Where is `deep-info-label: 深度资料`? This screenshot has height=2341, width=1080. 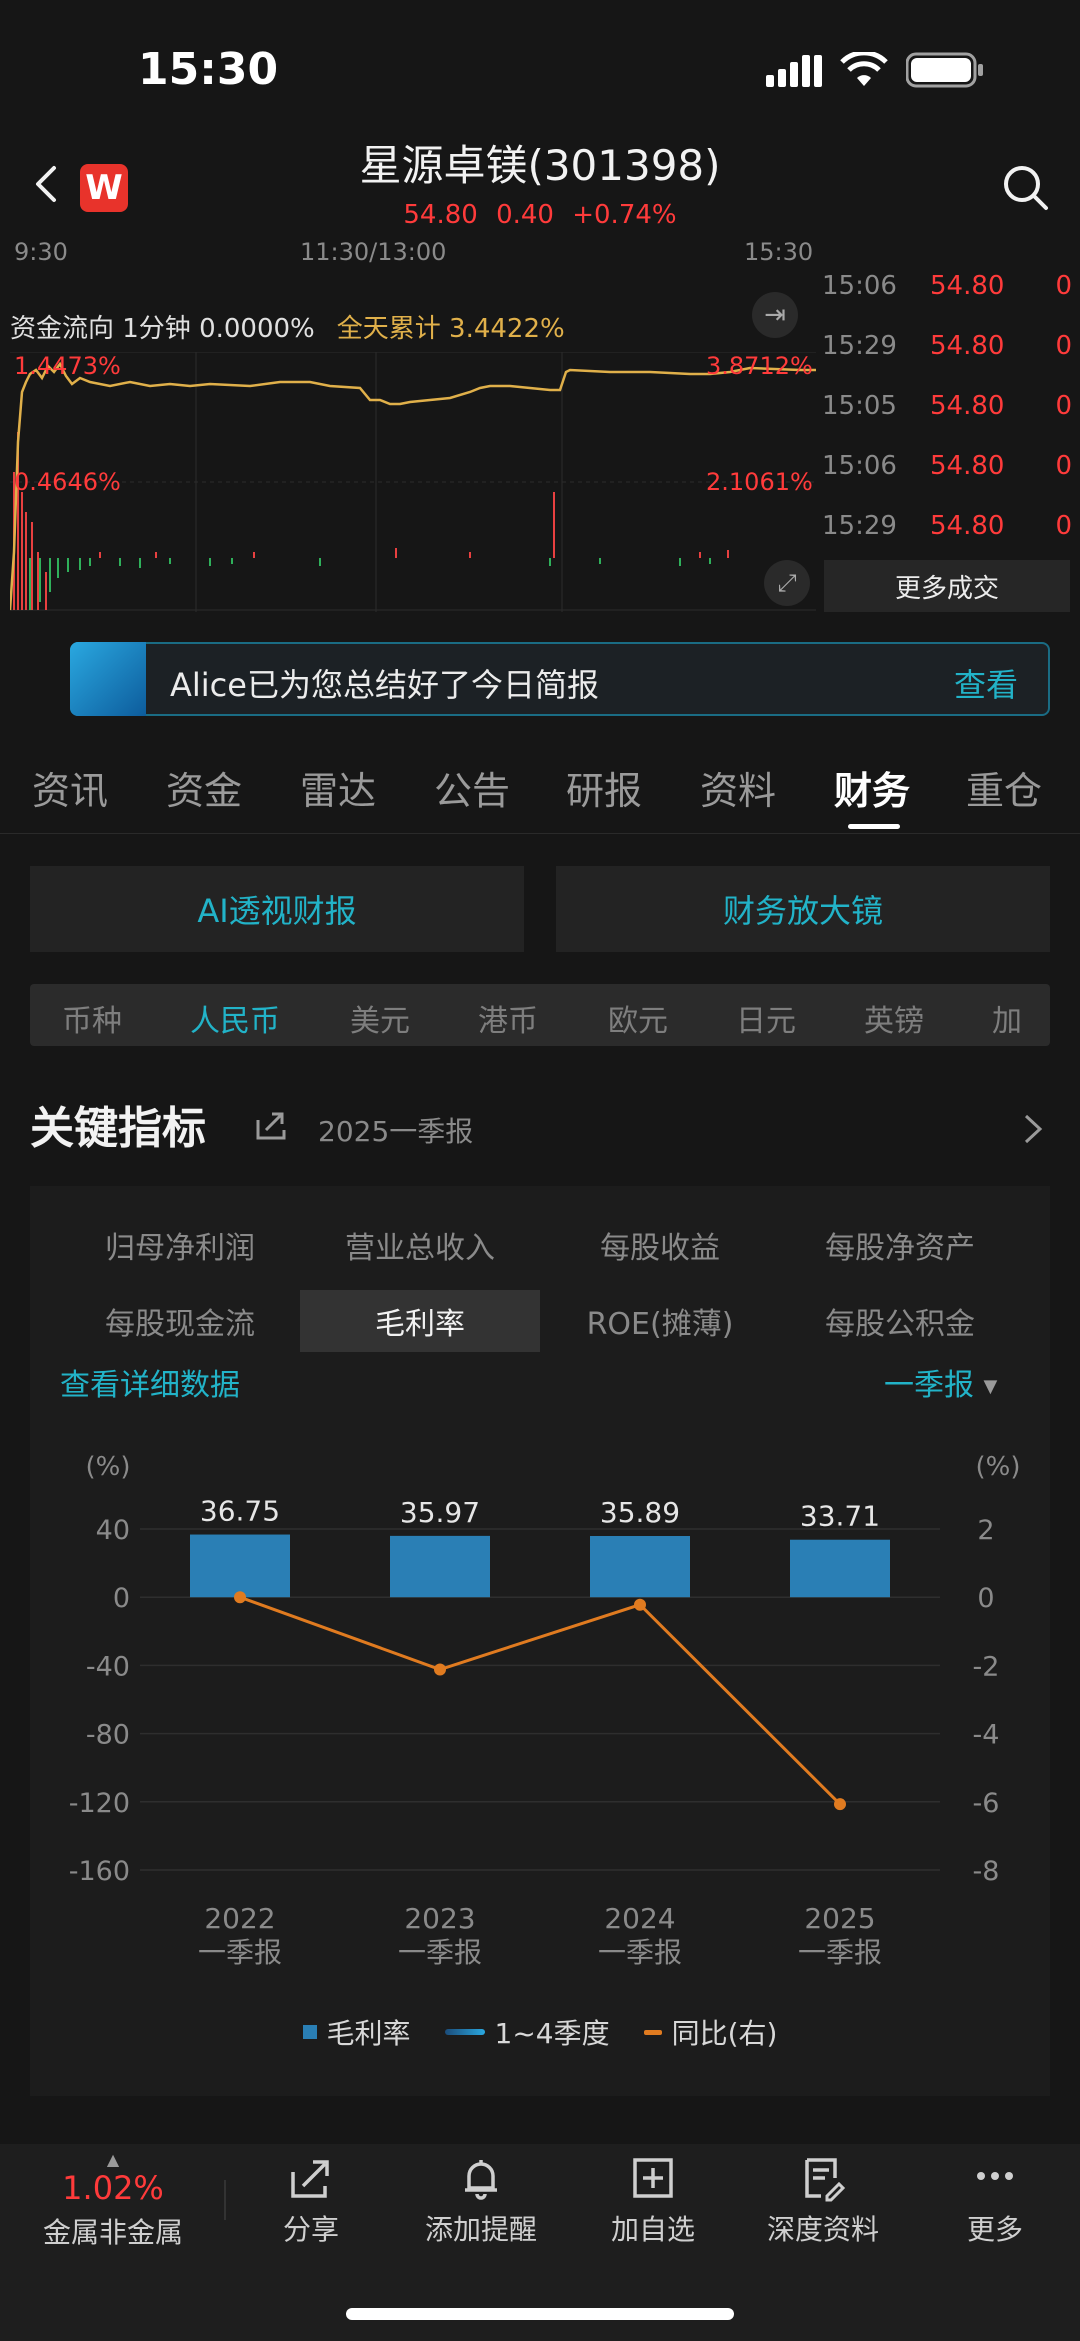
deep-info-label: 深度资料 is located at coordinates (822, 2229).